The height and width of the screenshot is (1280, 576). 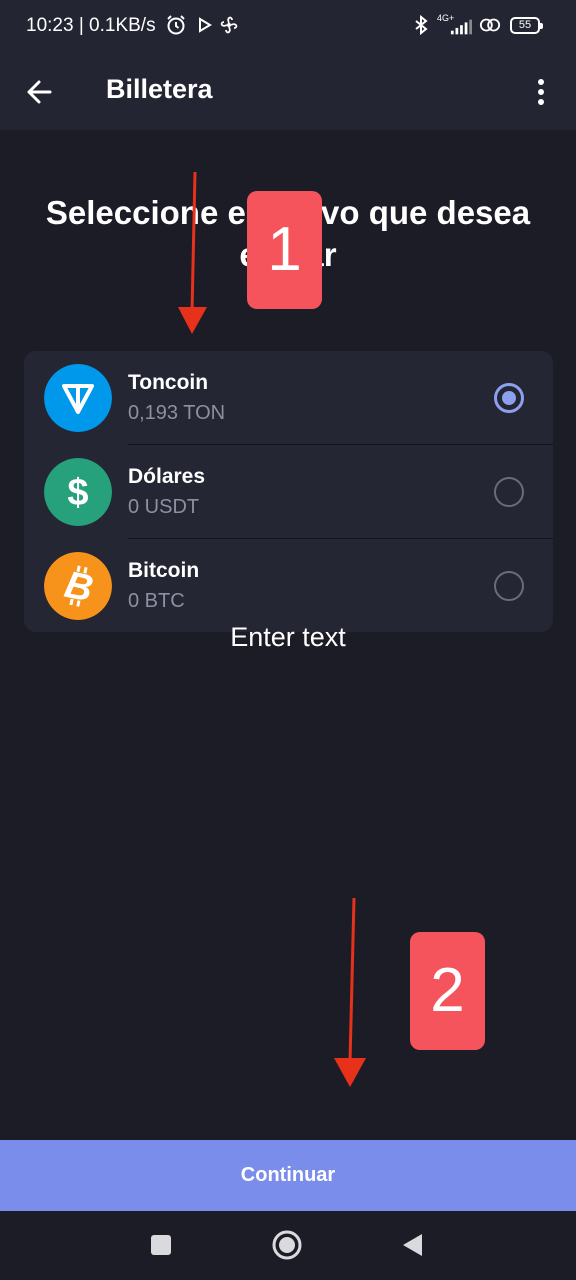 I want to click on dollar-icon: $, so click(x=78, y=492).